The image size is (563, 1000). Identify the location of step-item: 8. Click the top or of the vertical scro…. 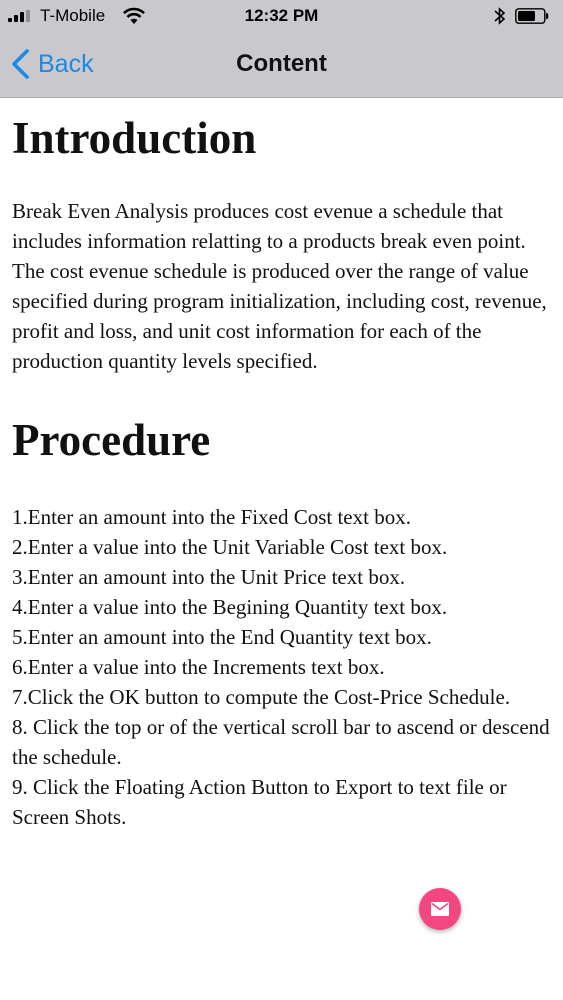
(281, 742).